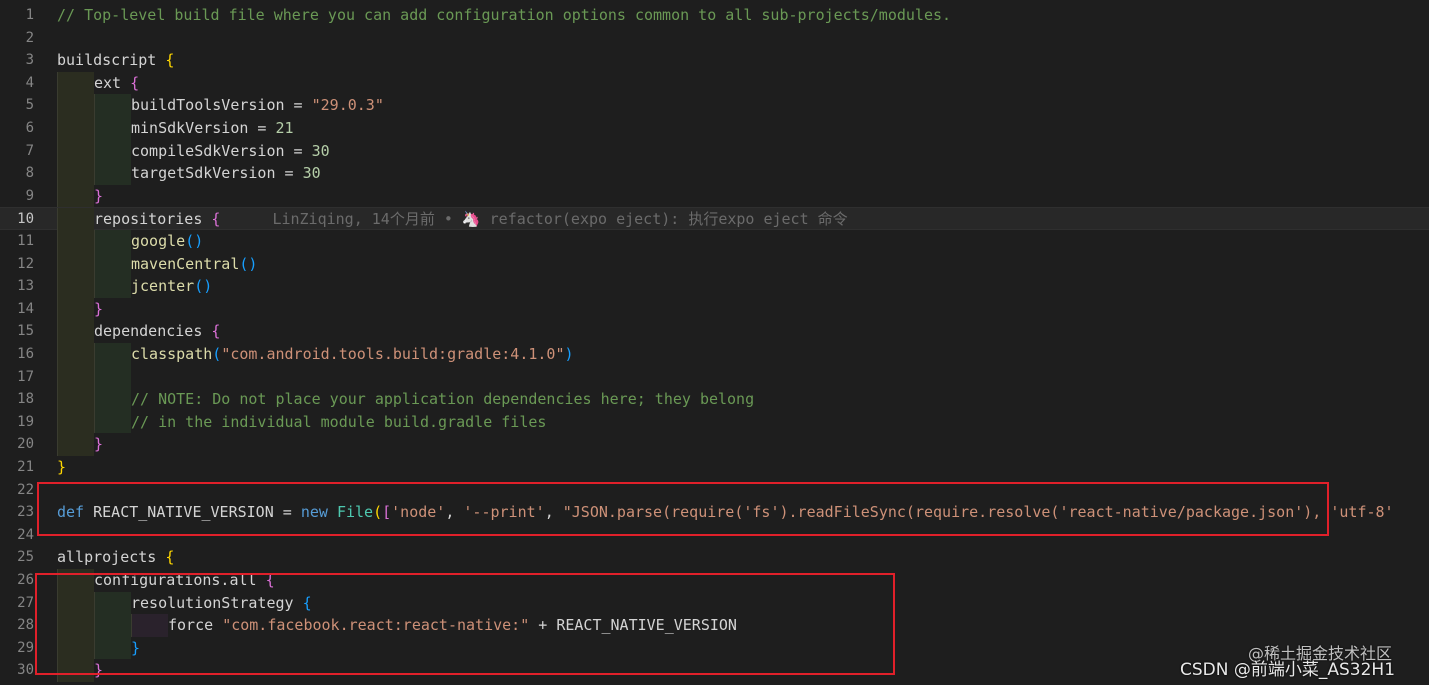 This screenshot has height=685, width=1429. Describe the element at coordinates (29, 150) in the screenshot. I see `line-number: 7` at that location.